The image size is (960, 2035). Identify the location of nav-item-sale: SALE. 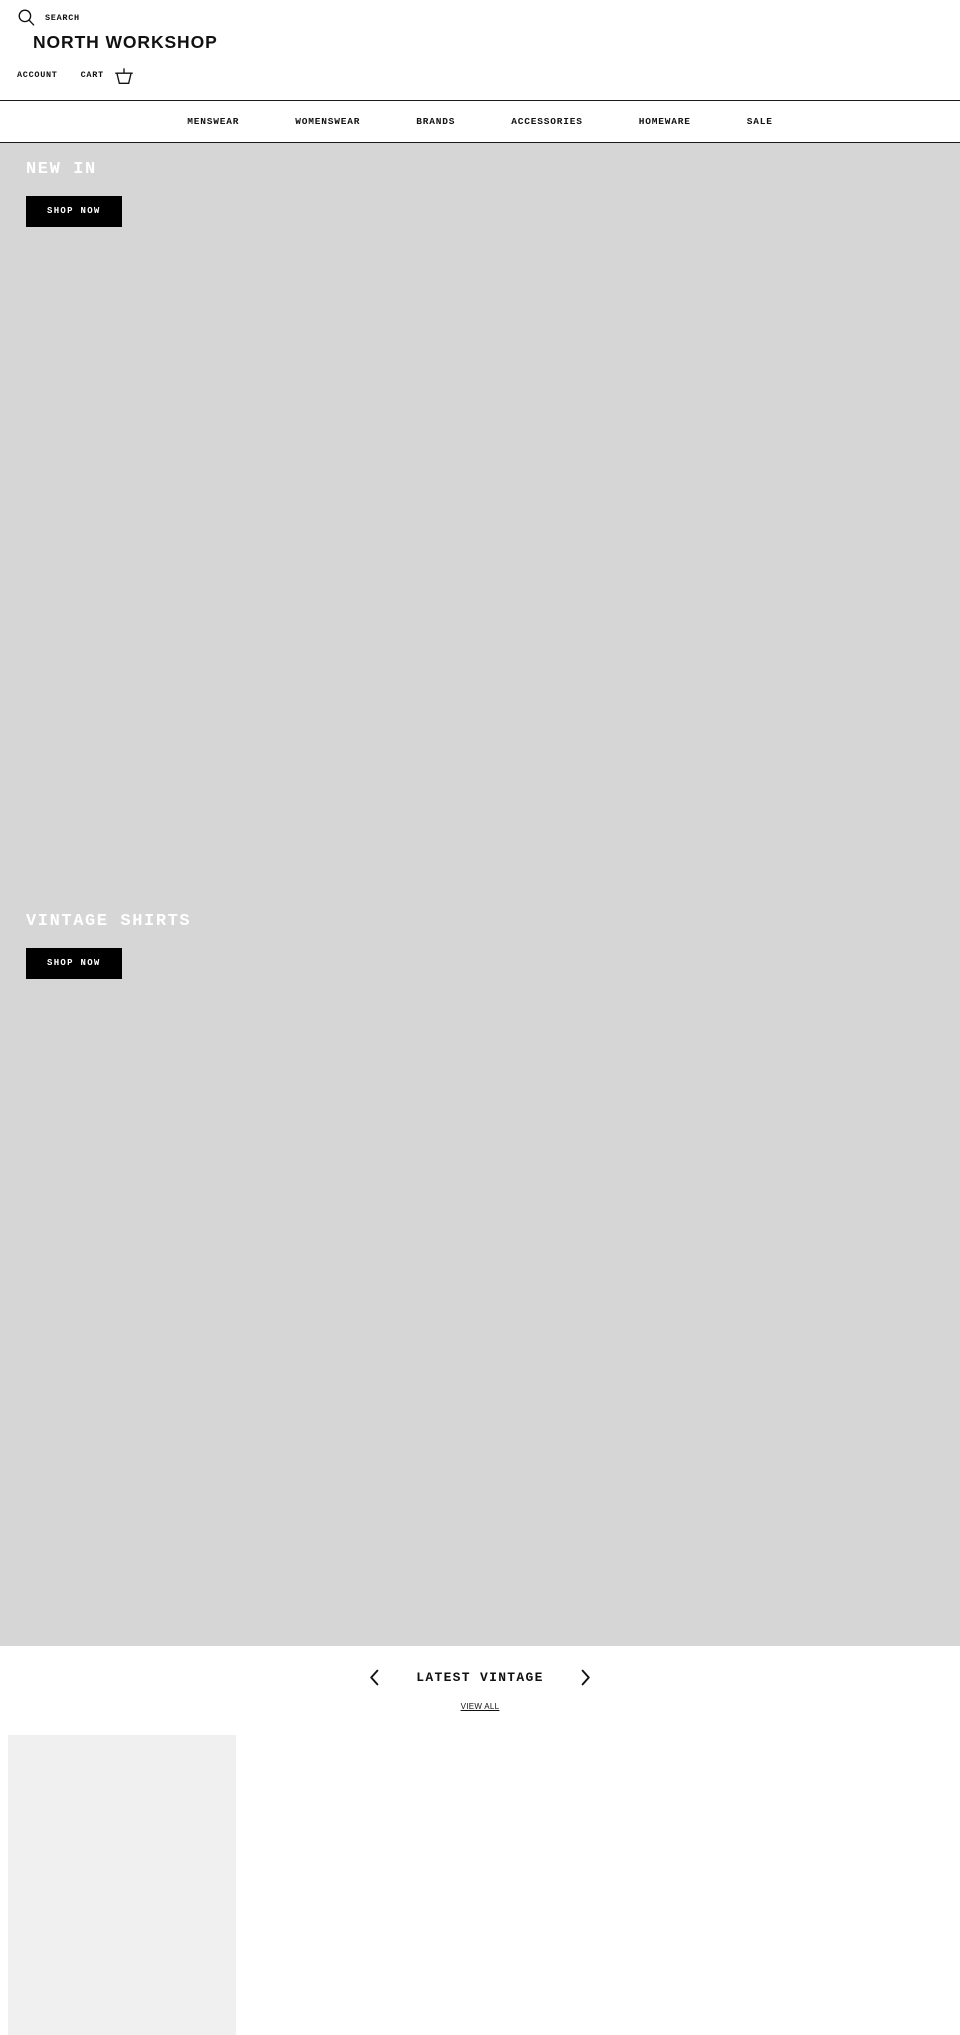
(760, 122).